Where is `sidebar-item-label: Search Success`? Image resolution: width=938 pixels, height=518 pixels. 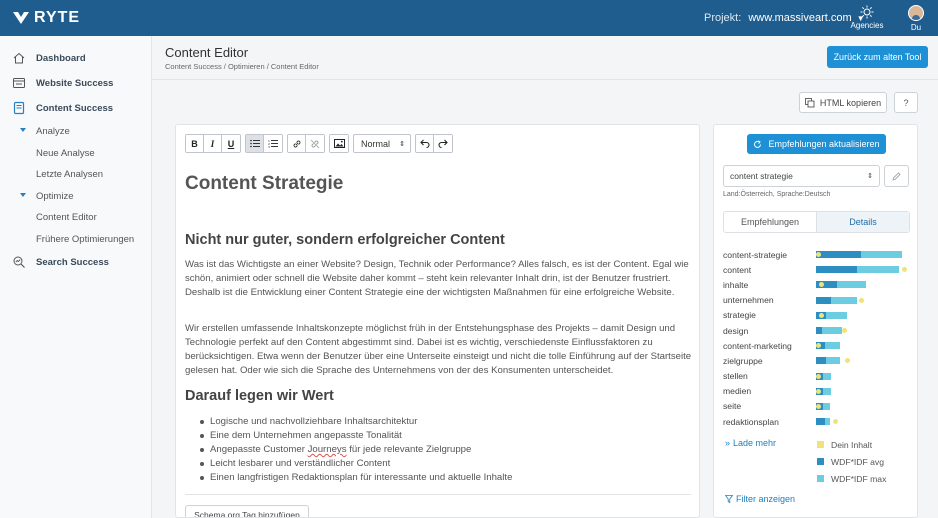
sidebar-item-label: Search Success is located at coordinates (72, 262).